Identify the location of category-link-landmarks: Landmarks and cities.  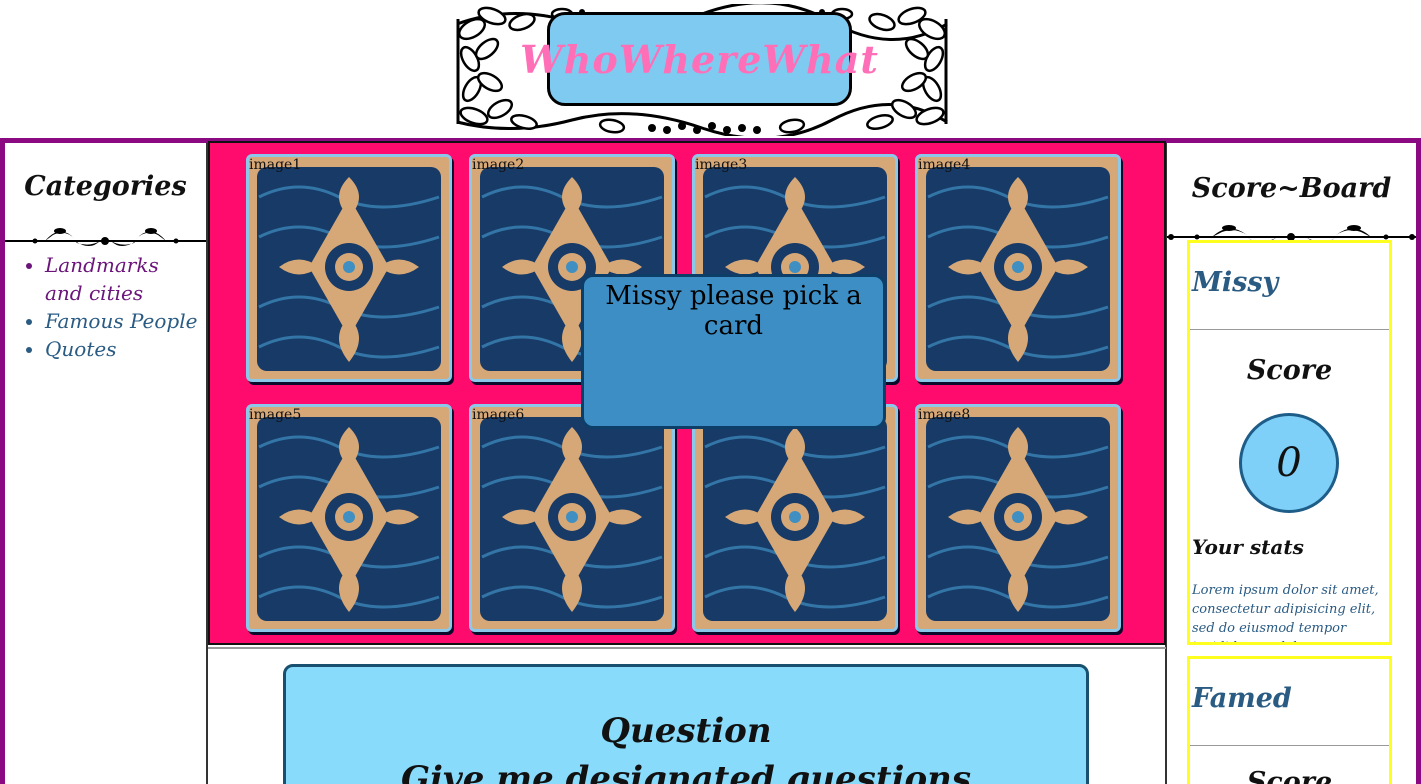
(123, 279).